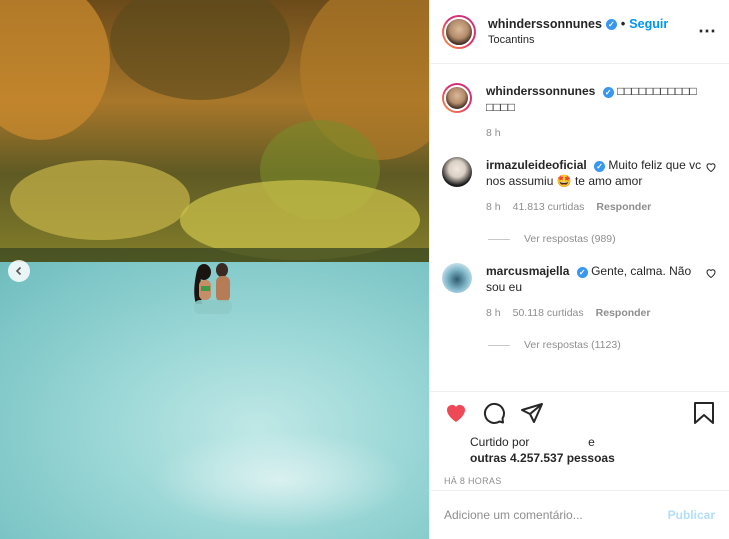 Image resolution: width=729 pixels, height=539 pixels. I want to click on couple-in-water, so click(213, 288).